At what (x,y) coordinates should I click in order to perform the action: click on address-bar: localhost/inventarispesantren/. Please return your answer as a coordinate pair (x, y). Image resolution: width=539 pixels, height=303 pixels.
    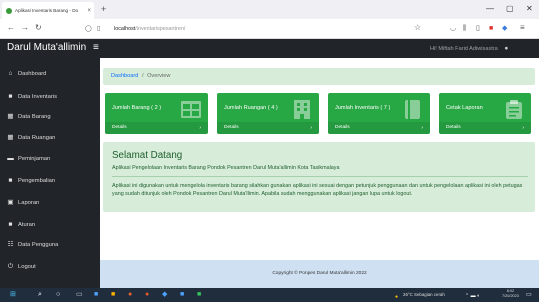
    Looking at the image, I should click on (149, 29).